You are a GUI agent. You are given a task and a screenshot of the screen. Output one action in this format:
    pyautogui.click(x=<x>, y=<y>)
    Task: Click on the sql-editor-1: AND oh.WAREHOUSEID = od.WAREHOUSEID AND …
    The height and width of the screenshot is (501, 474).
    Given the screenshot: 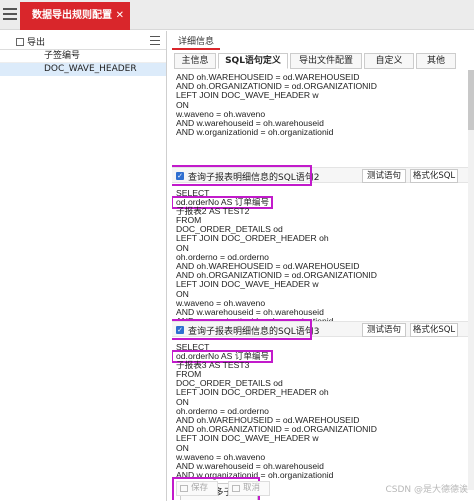 What is the action you would take?
    pyautogui.click(x=316, y=104)
    